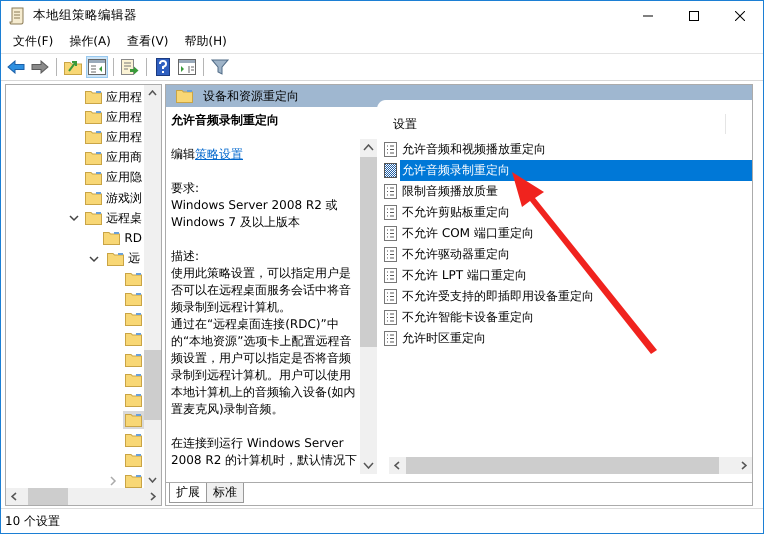 Image resolution: width=764 pixels, height=534 pixels. Describe the element at coordinates (264, 452) in the screenshot. I see `description-text: 在连接到运行 Windows Server 2008 R2 的计算机时，默认情况下` at that location.